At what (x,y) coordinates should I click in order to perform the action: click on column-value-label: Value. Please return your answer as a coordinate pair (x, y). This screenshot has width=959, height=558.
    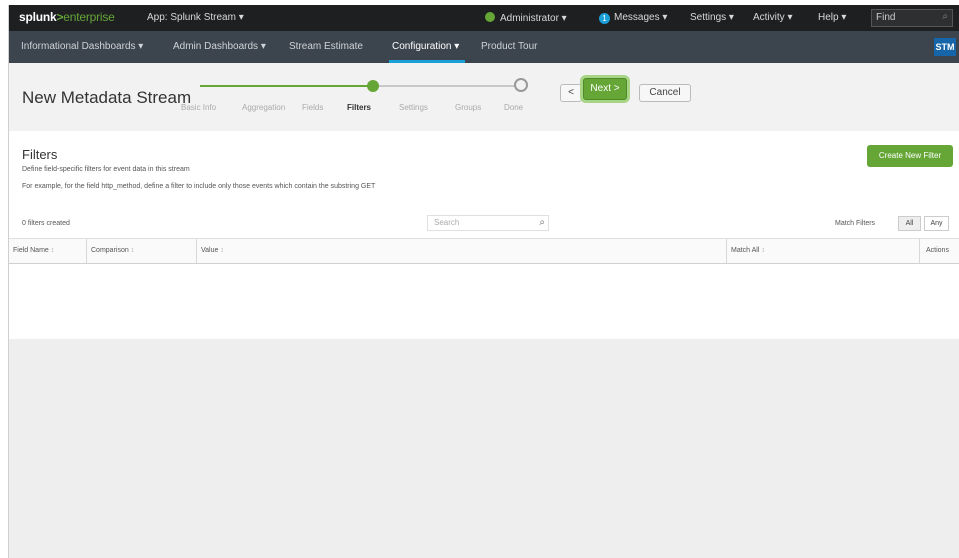
    Looking at the image, I should click on (210, 250).